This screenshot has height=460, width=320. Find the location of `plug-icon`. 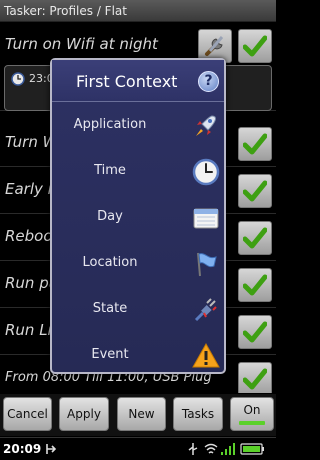

plug-icon is located at coordinates (205, 310).